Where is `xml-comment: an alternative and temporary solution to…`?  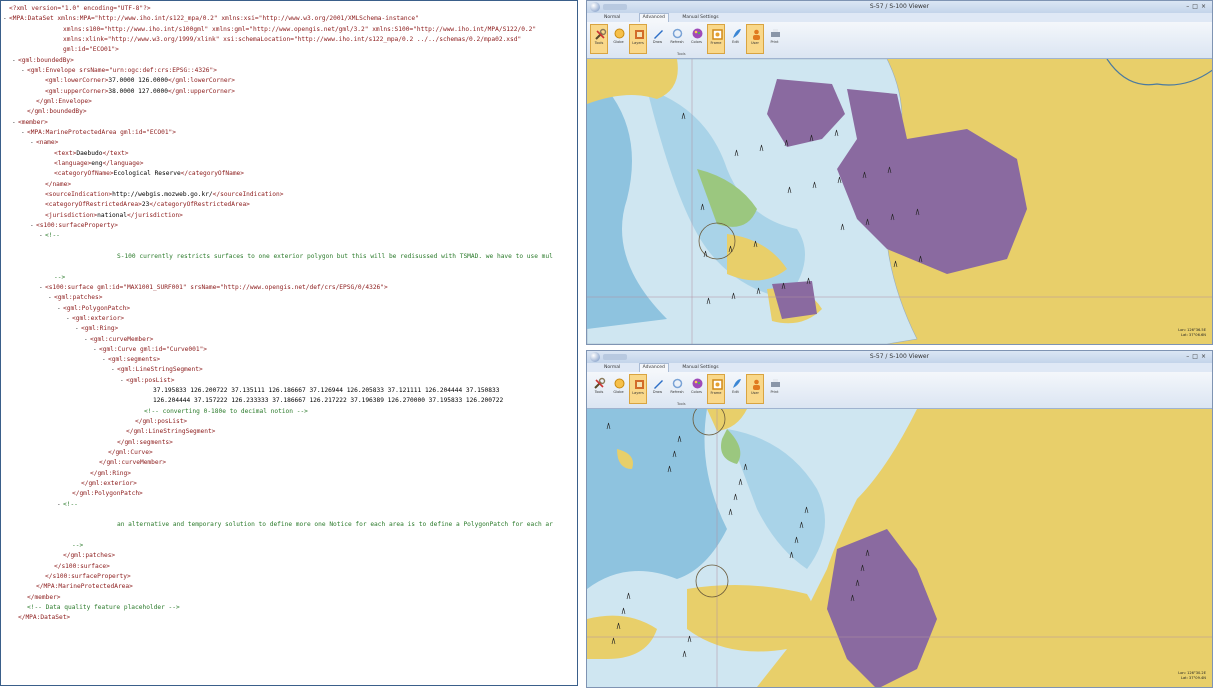
xml-comment: an alternative and temporary solution to… is located at coordinates (335, 525).